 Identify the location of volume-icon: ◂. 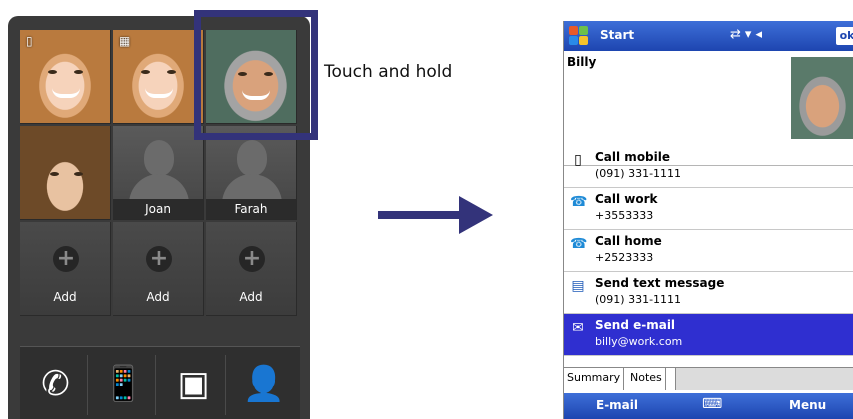
(760, 34).